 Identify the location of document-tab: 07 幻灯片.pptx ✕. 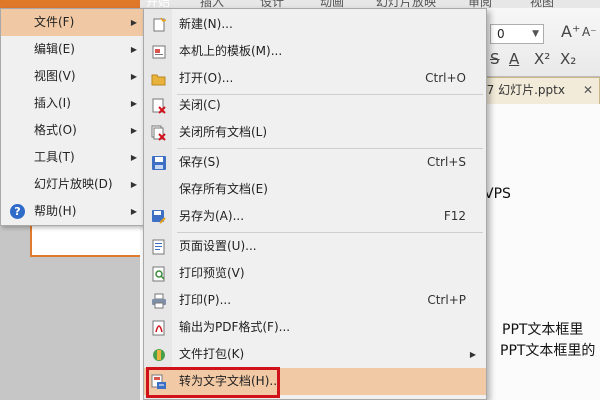
(536, 90).